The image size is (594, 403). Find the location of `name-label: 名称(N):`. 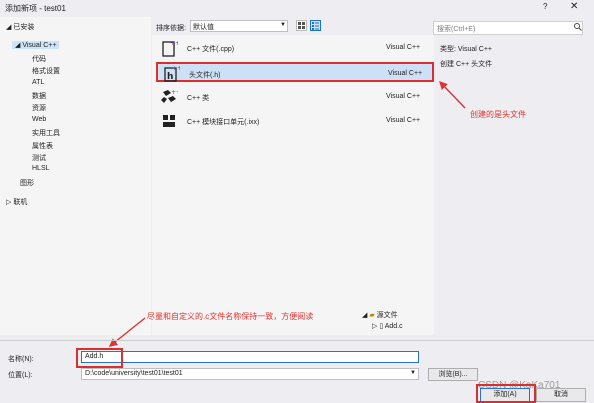

name-label: 名称(N): is located at coordinates (21, 359).